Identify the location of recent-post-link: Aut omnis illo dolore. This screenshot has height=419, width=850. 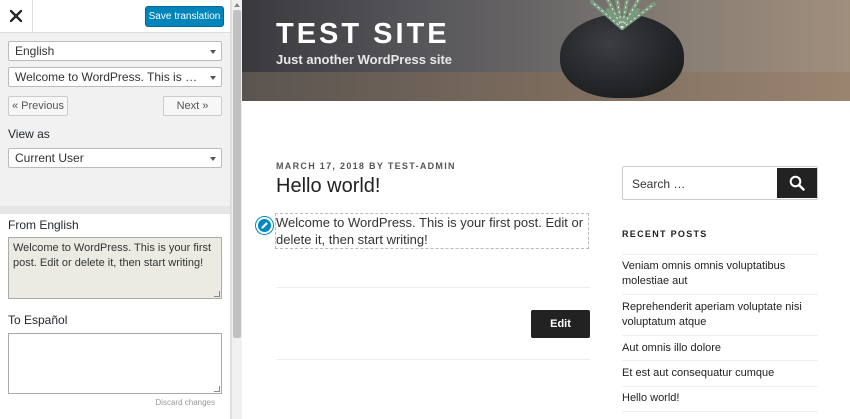
(720, 348).